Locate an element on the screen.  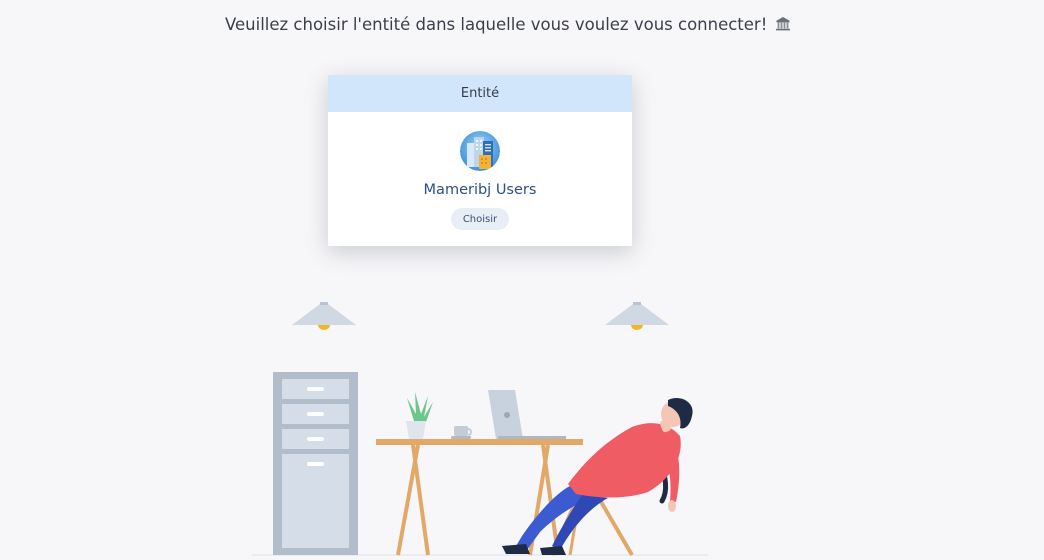
entity-name: Mameribj Users is located at coordinates (480, 190).